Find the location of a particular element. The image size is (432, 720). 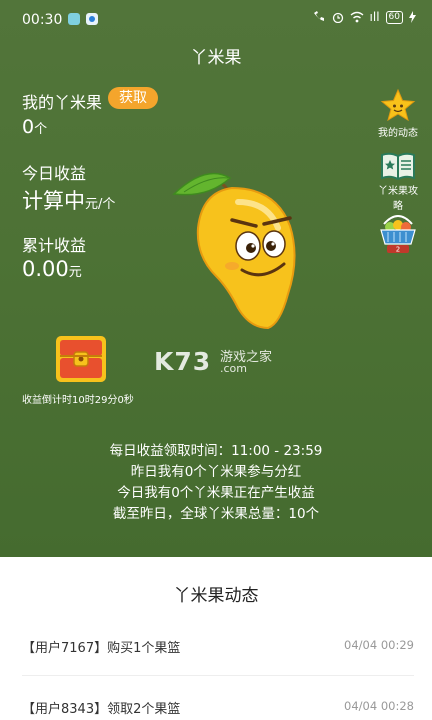

get-button: 获取 is located at coordinates (133, 98).